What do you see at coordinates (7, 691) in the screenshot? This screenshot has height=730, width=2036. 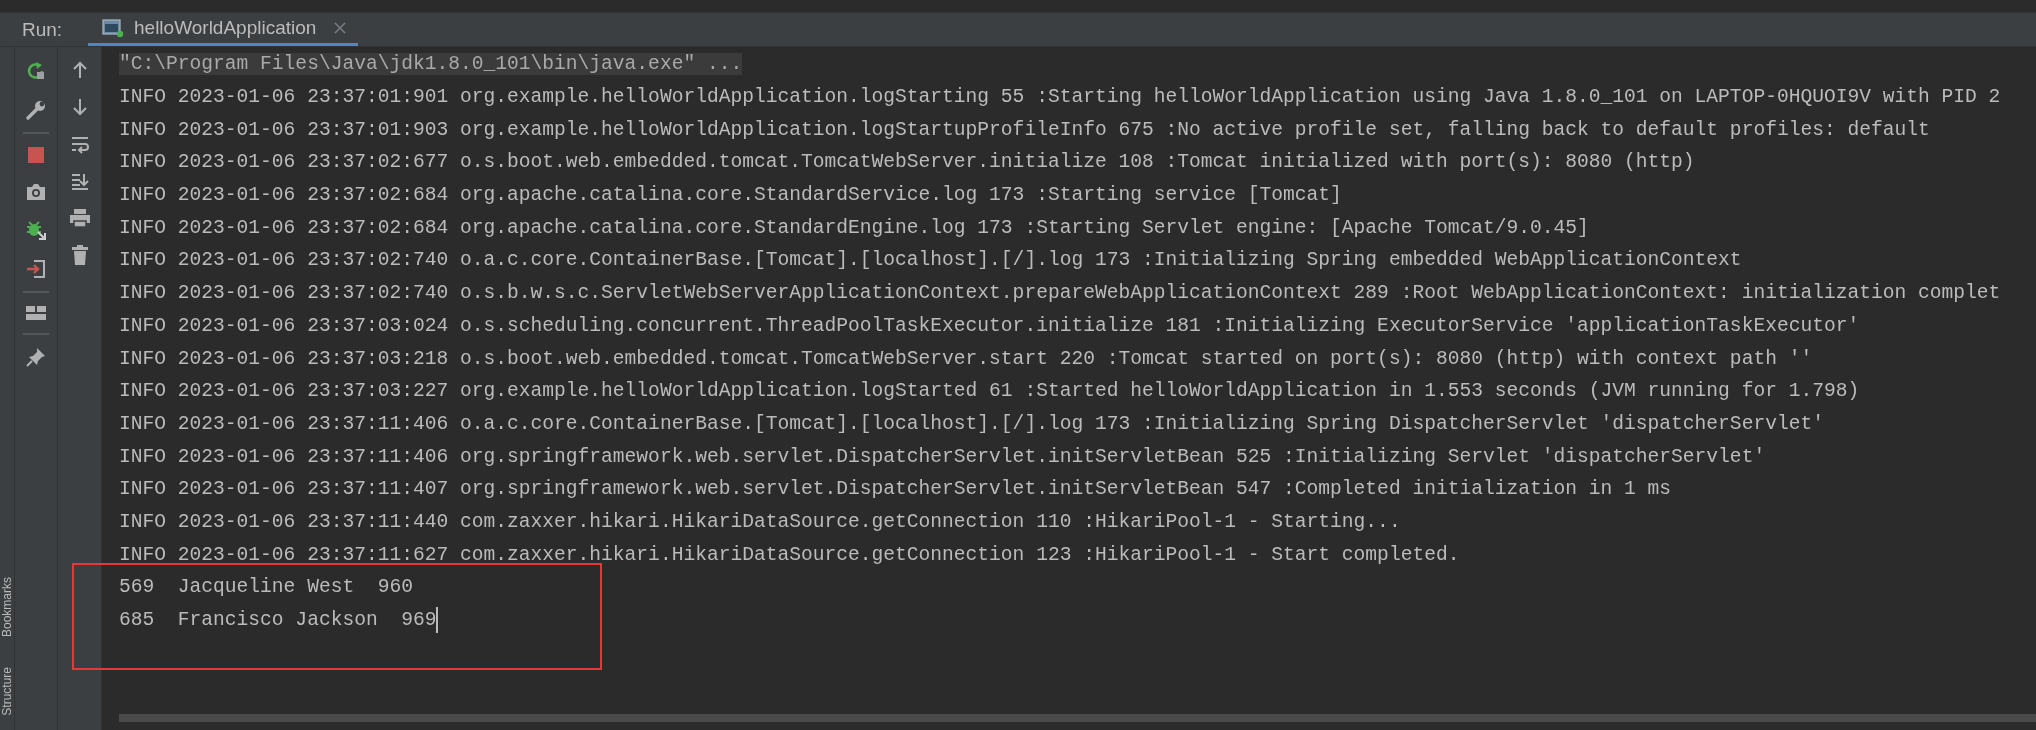 I see `side-tab-label: Structure` at bounding box center [7, 691].